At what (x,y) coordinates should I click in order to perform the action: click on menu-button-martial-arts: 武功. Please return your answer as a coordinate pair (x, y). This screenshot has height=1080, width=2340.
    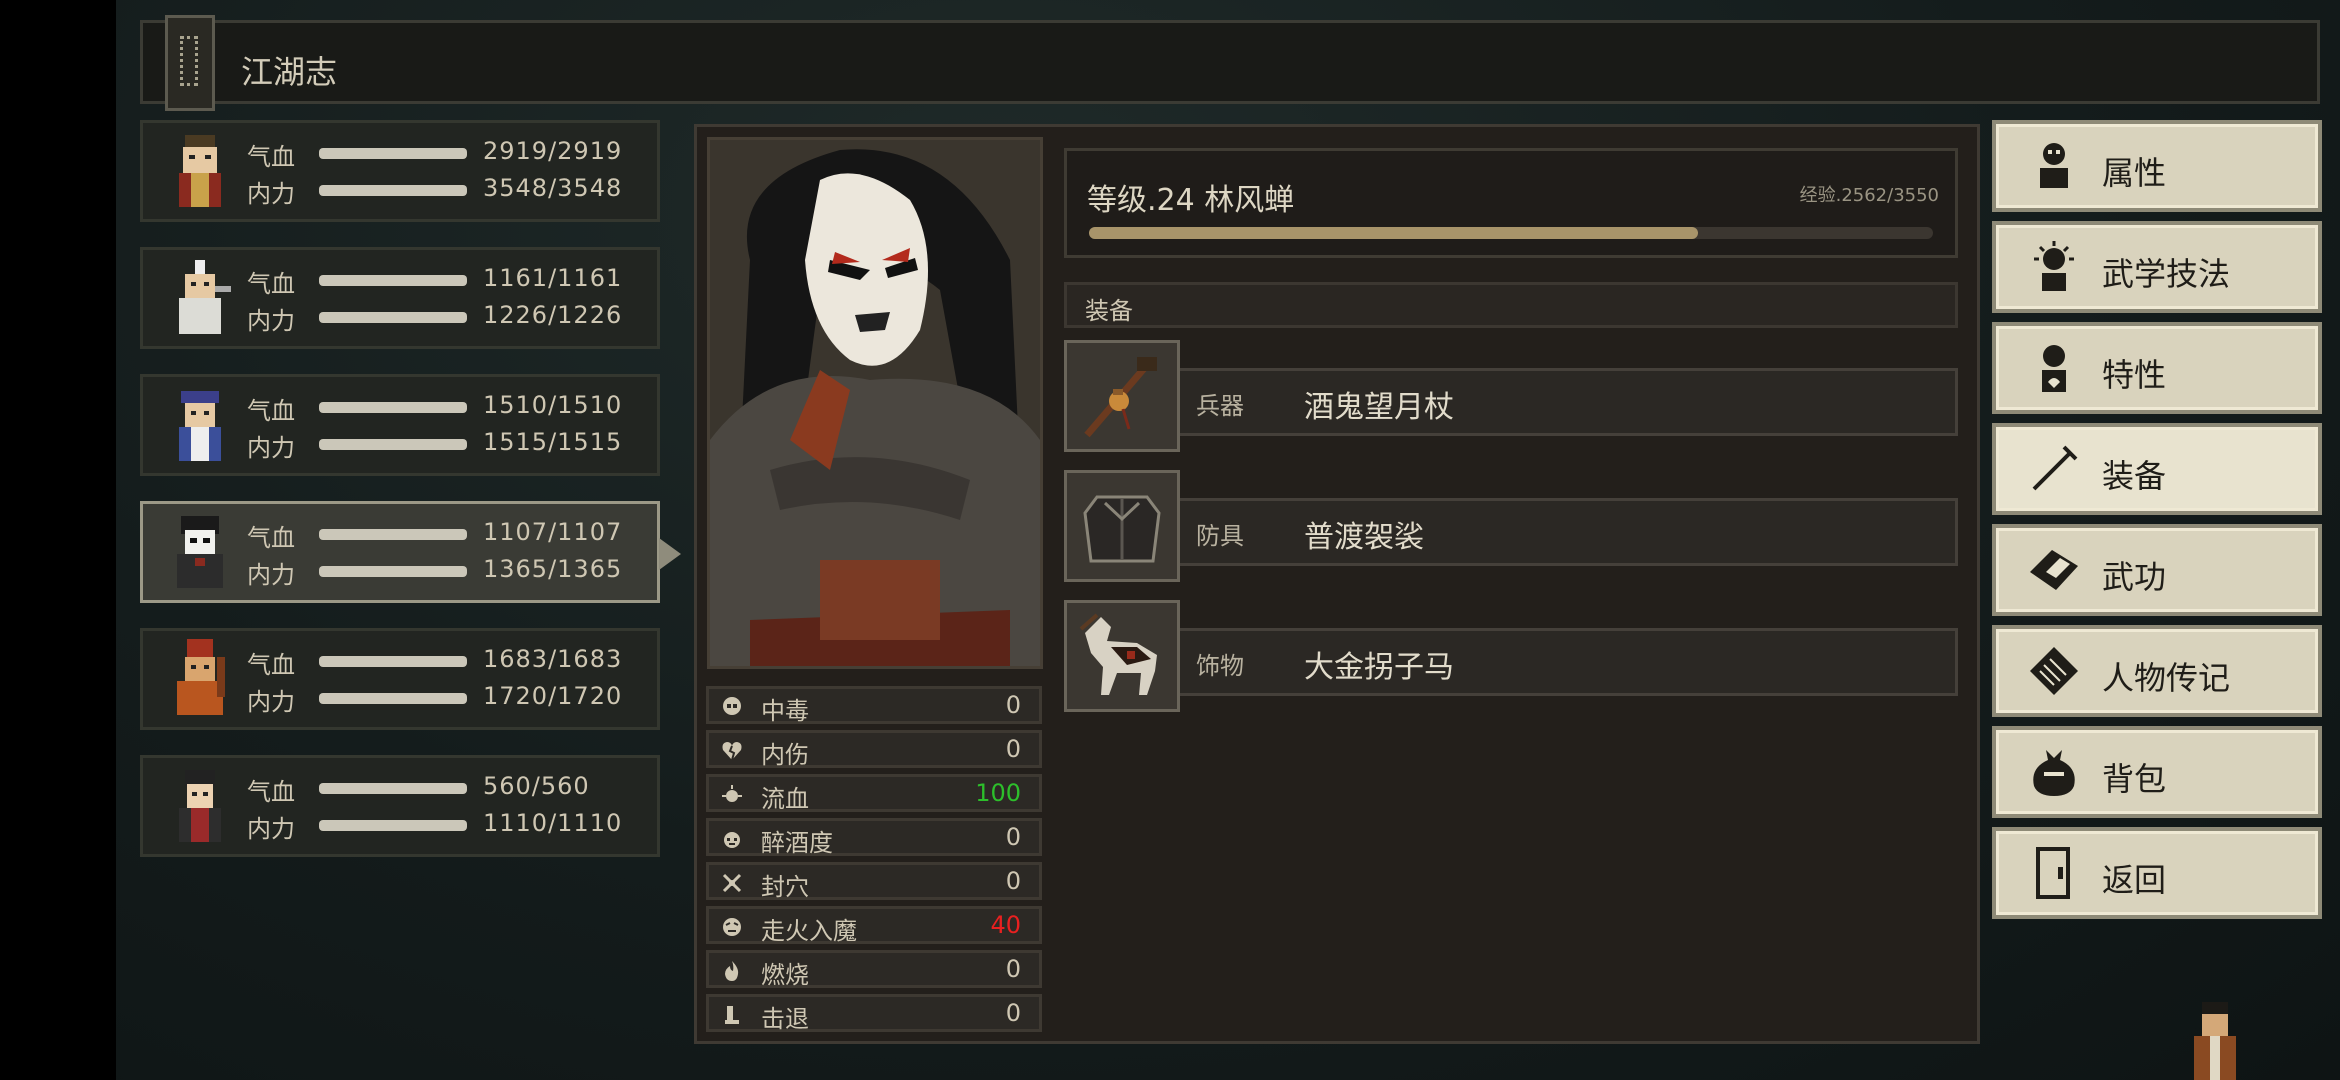
    Looking at the image, I should click on (2157, 570).